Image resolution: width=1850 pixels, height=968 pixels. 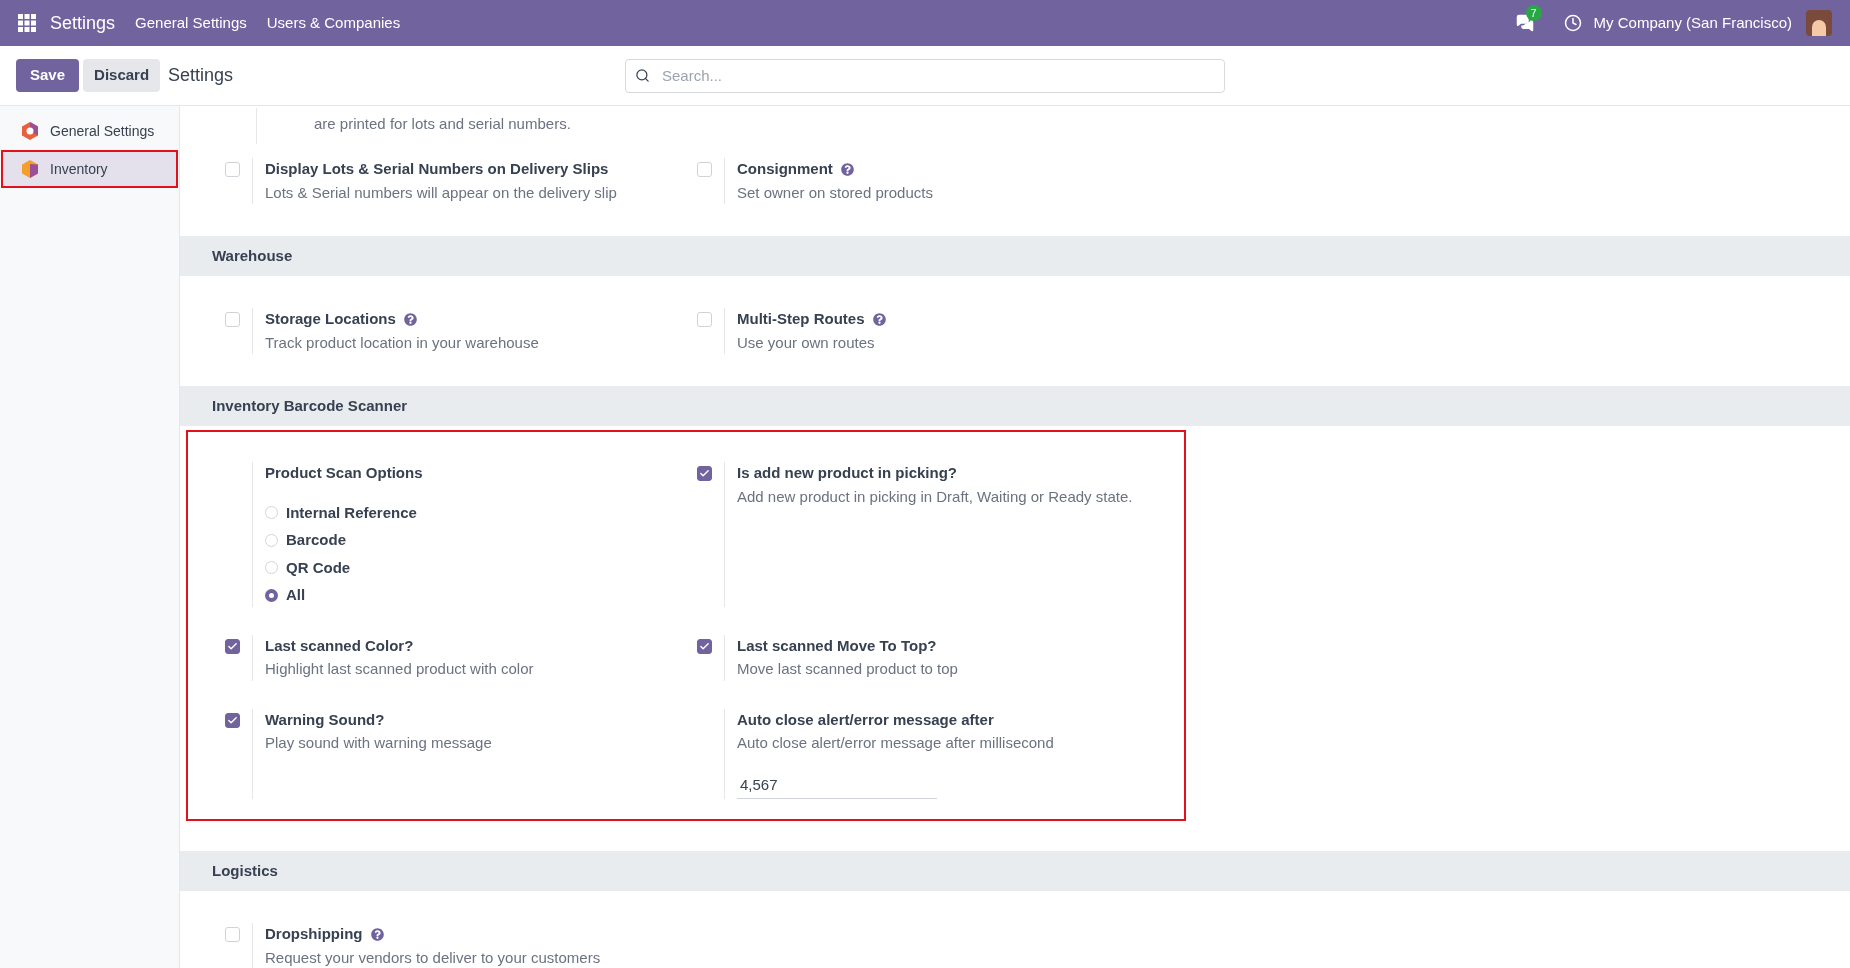 I want to click on setting-label: Multi-Step Routes, so click(x=801, y=319).